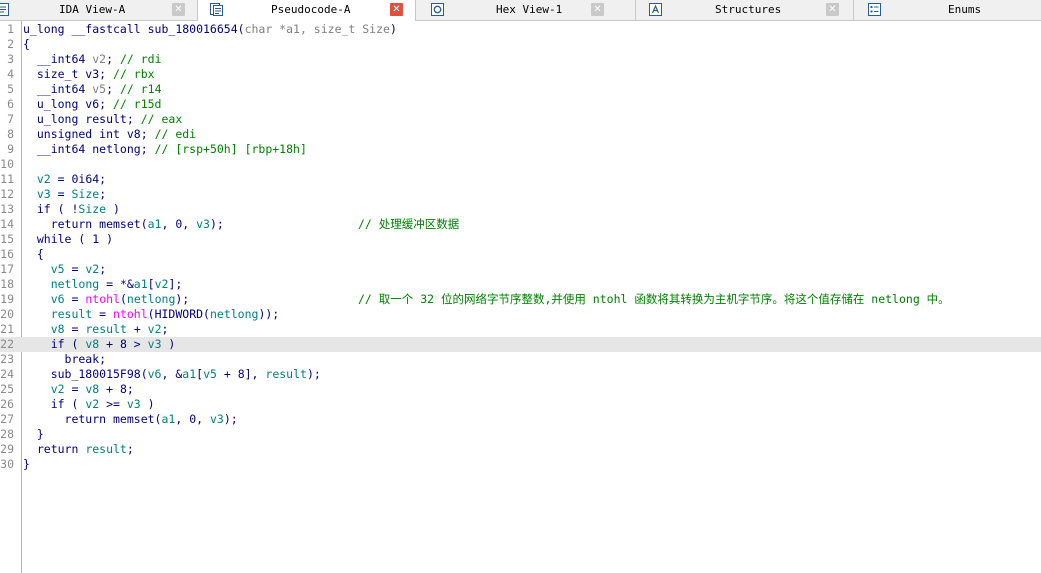 The height and width of the screenshot is (573, 1041). Describe the element at coordinates (92, 9) in the screenshot. I see `tab-label: IDA View-A` at that location.